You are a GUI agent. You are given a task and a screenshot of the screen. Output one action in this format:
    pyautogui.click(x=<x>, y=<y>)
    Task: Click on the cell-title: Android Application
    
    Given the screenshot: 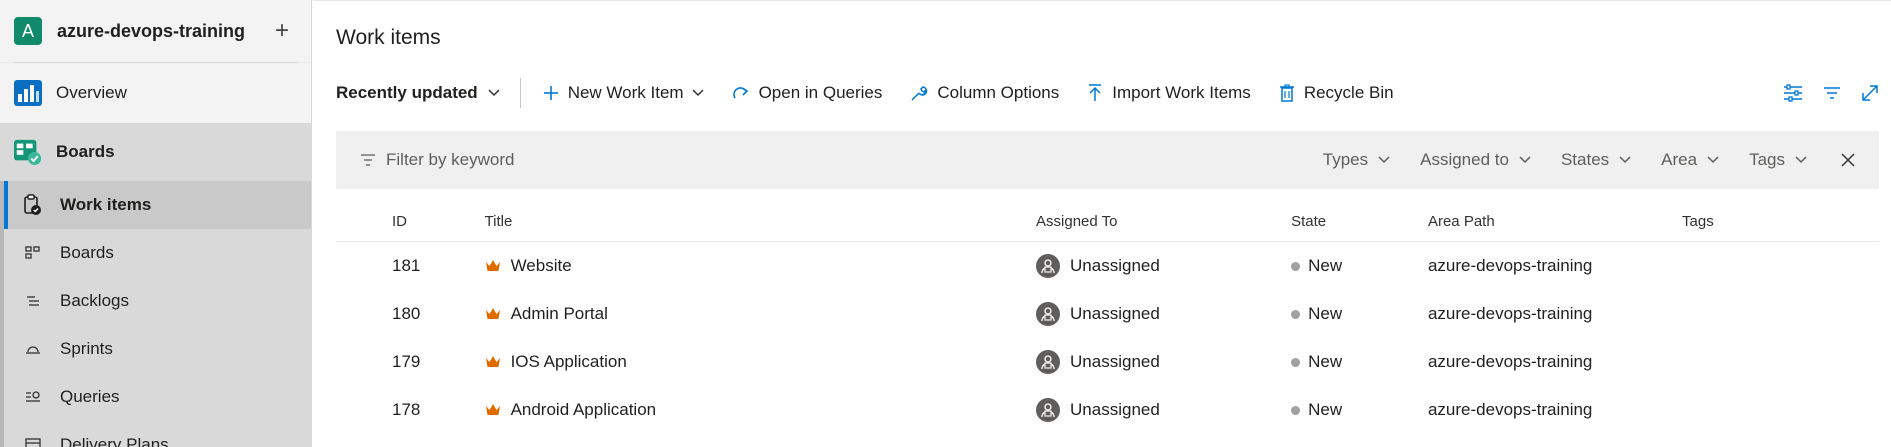 What is the action you would take?
    pyautogui.click(x=760, y=410)
    